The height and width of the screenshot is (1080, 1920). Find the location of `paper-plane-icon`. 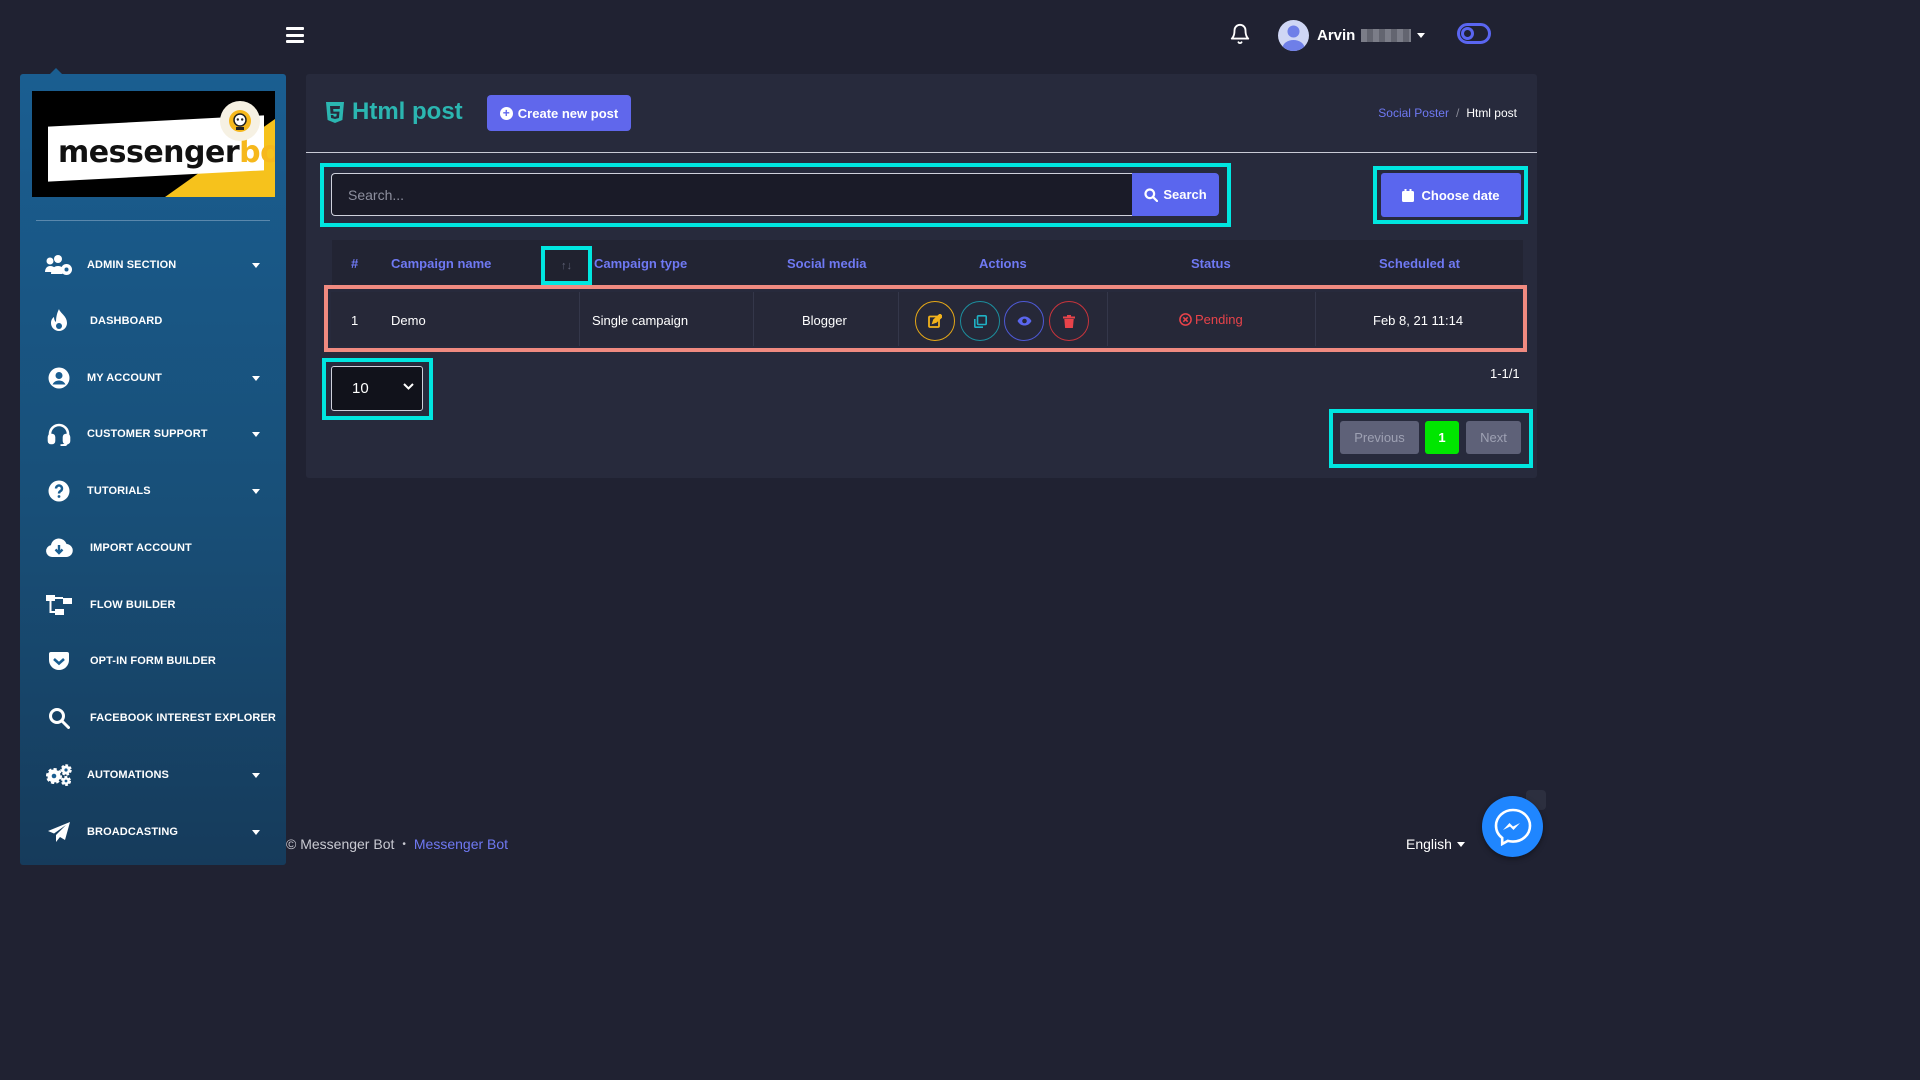

paper-plane-icon is located at coordinates (59, 832).